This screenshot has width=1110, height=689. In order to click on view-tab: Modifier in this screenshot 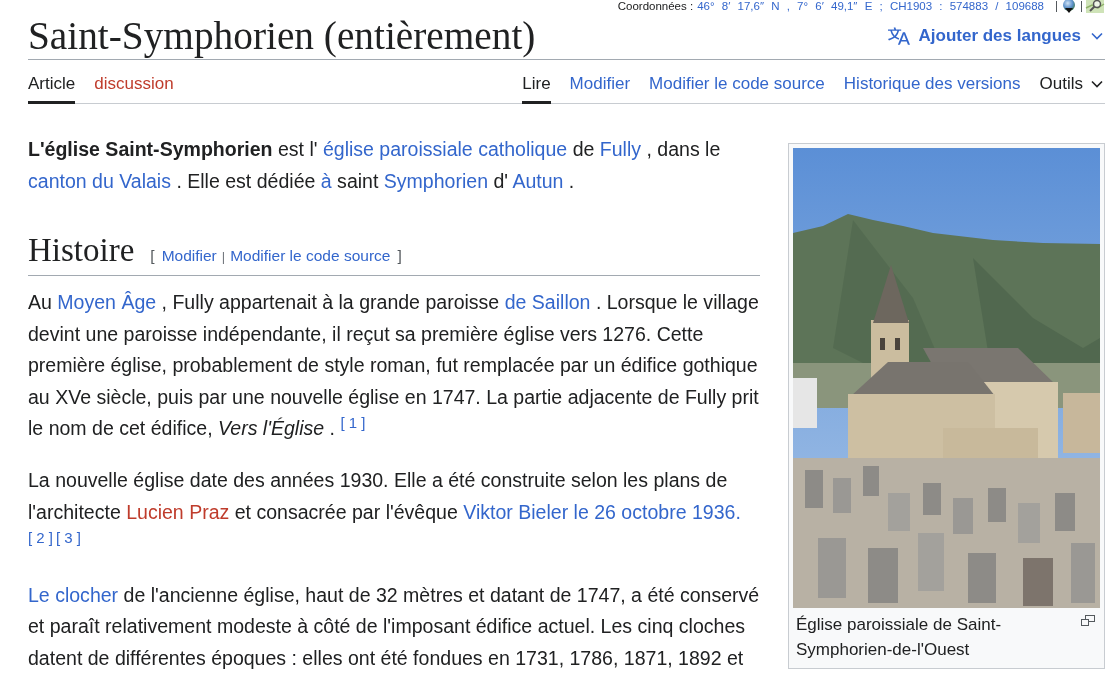, I will do `click(600, 89)`.